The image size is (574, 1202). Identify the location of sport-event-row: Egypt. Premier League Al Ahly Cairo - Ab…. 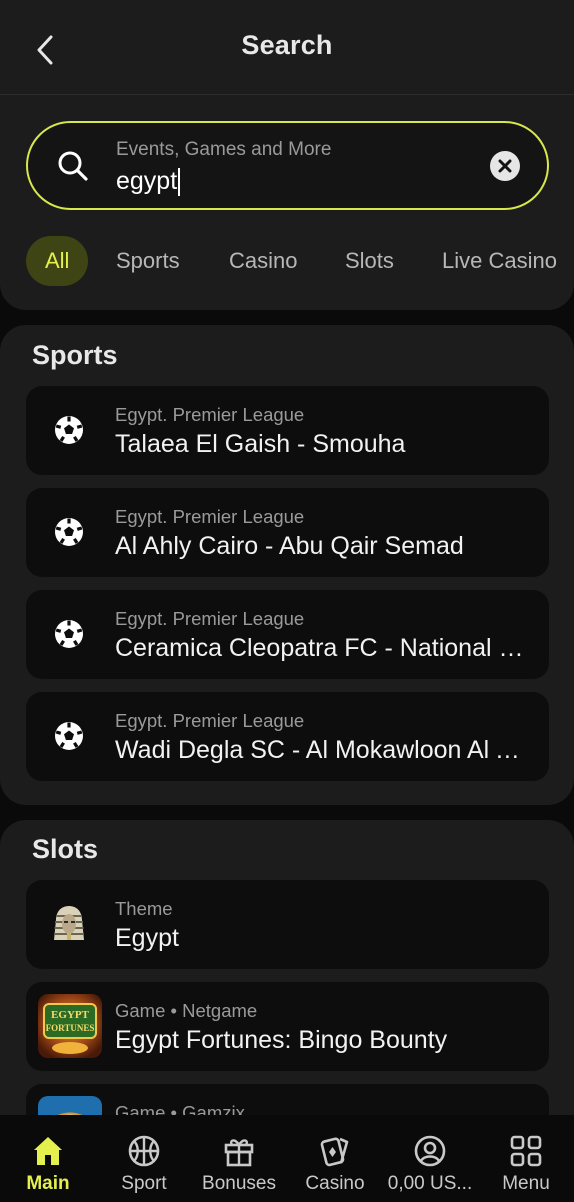
(287, 532).